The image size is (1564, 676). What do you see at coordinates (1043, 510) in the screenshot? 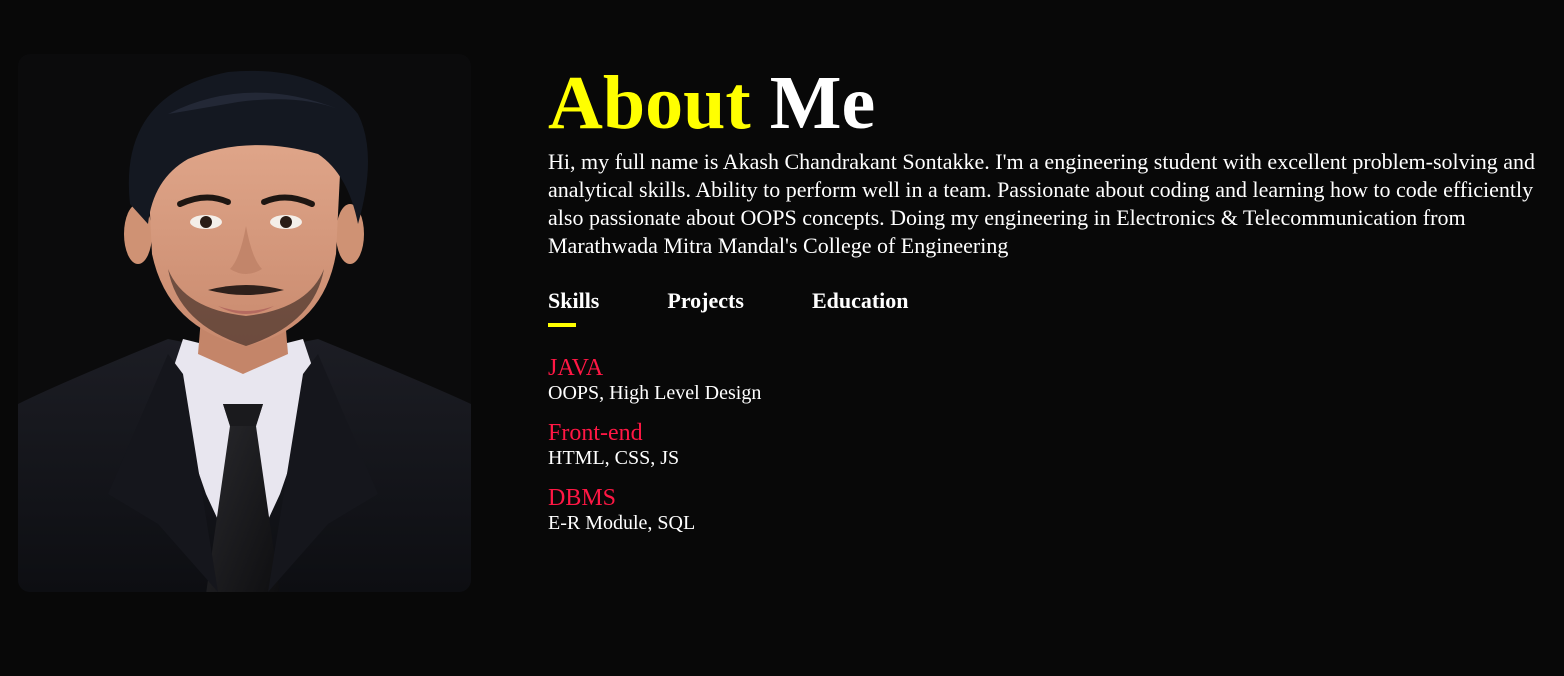
I see `list-item: DBMS E-R Module, SQL` at bounding box center [1043, 510].